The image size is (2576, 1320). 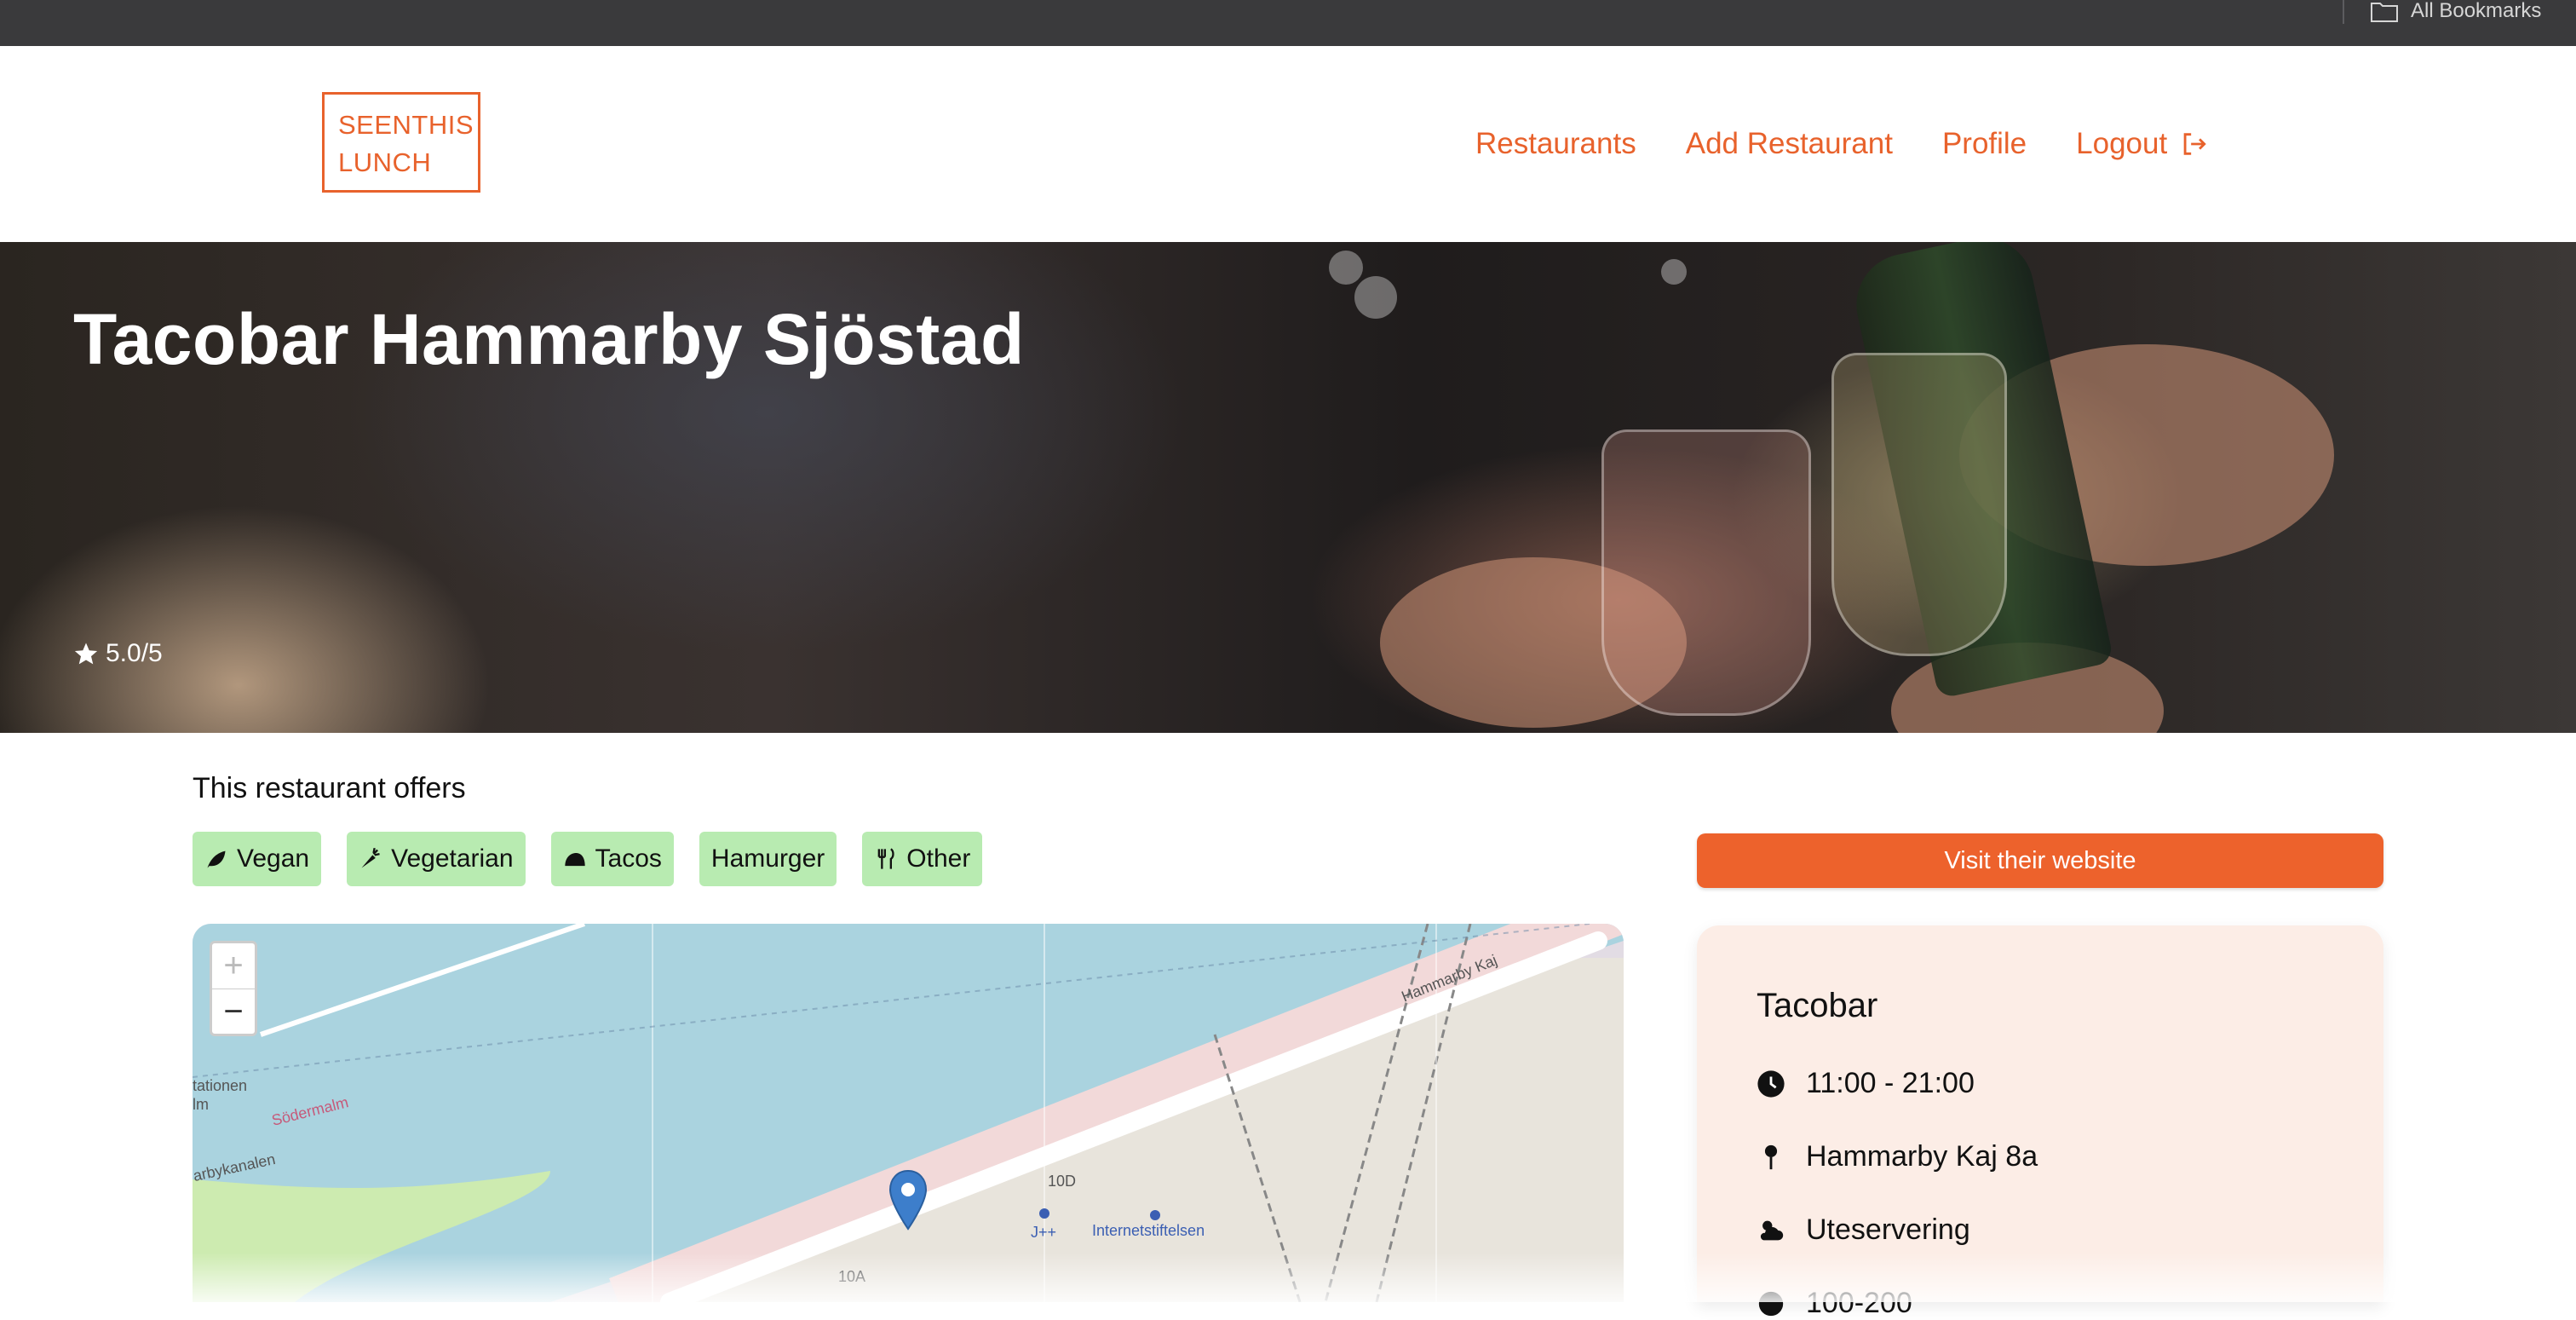 I want to click on map-zoom-control: + −, so click(x=234, y=988).